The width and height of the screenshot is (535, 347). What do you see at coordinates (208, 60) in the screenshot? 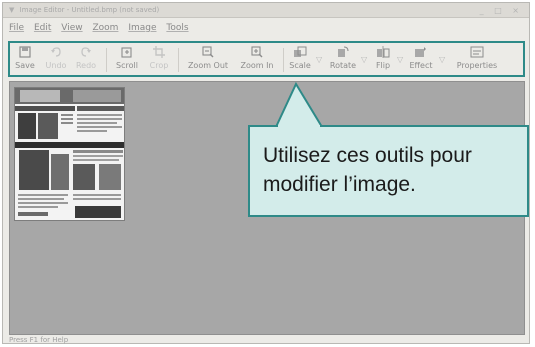
I see `zoom-out-button: Zoom Out` at bounding box center [208, 60].